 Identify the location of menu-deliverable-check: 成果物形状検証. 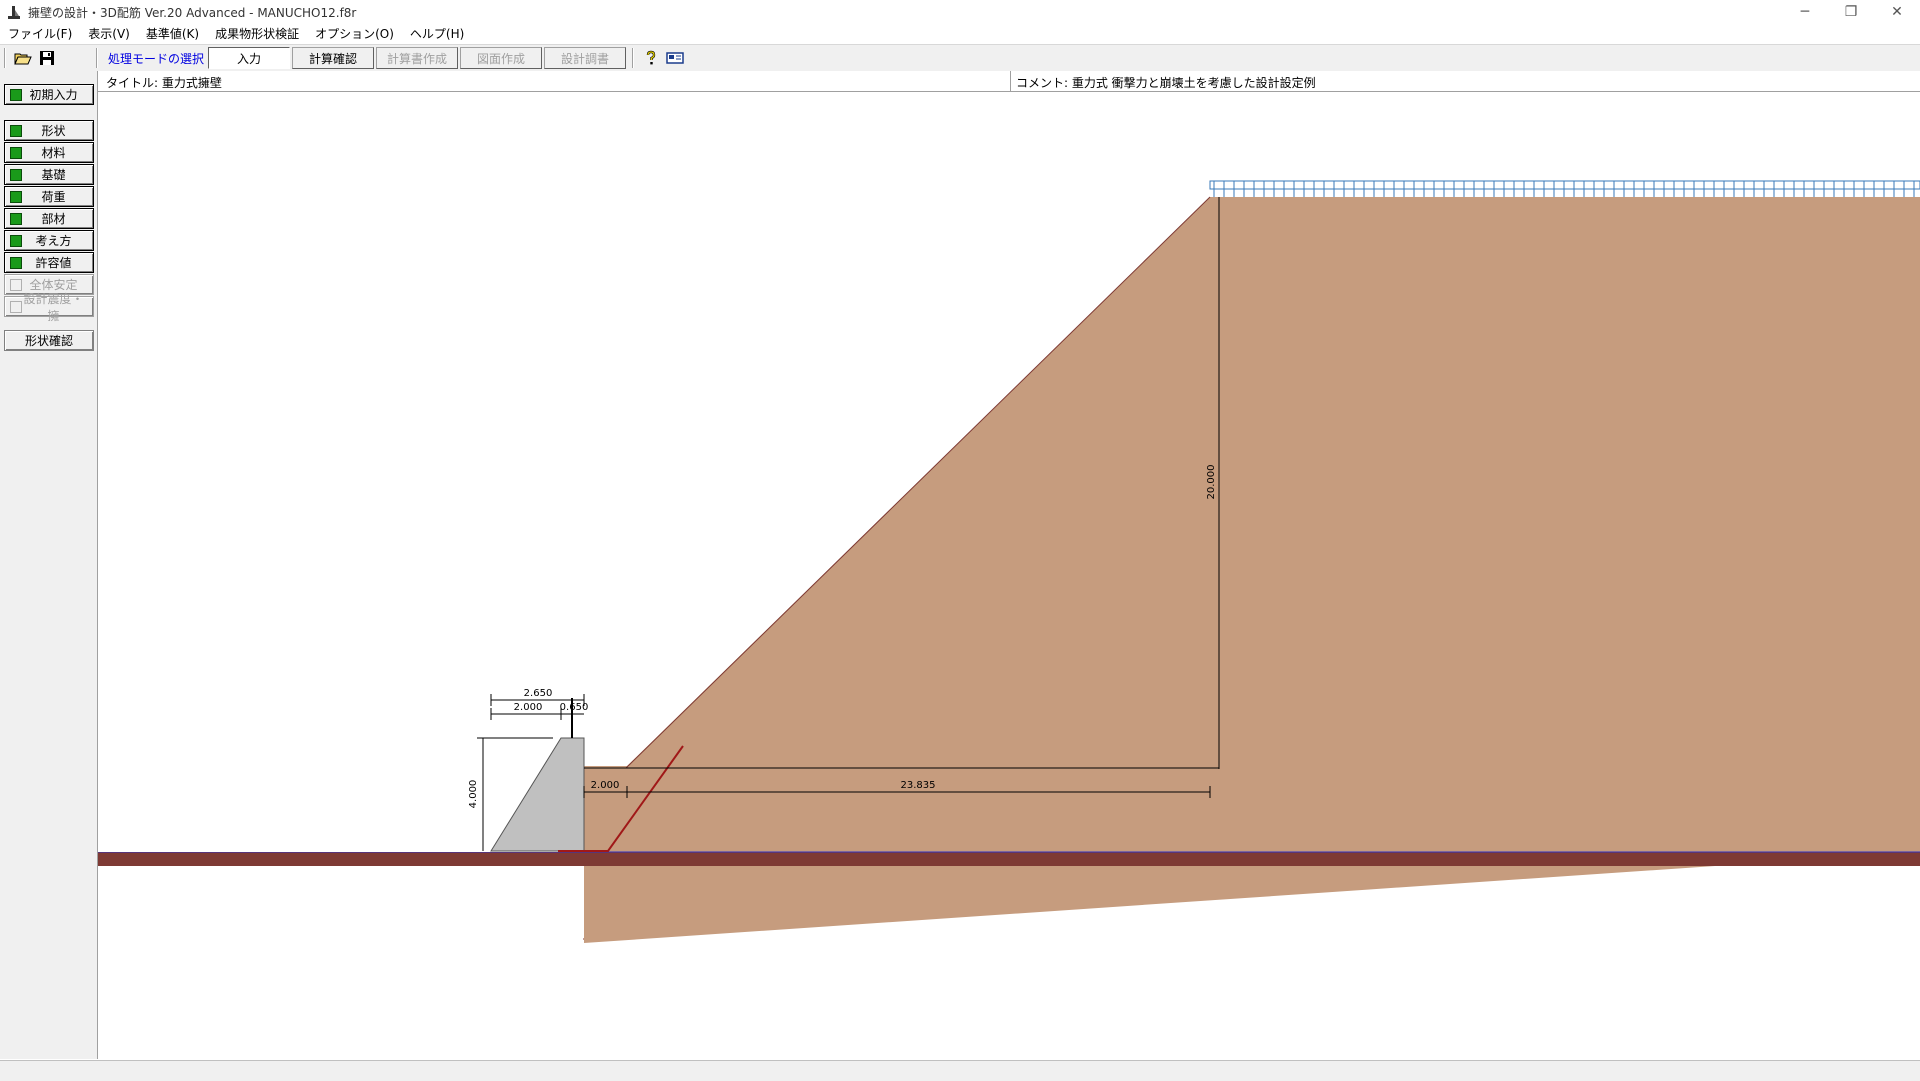
(257, 34).